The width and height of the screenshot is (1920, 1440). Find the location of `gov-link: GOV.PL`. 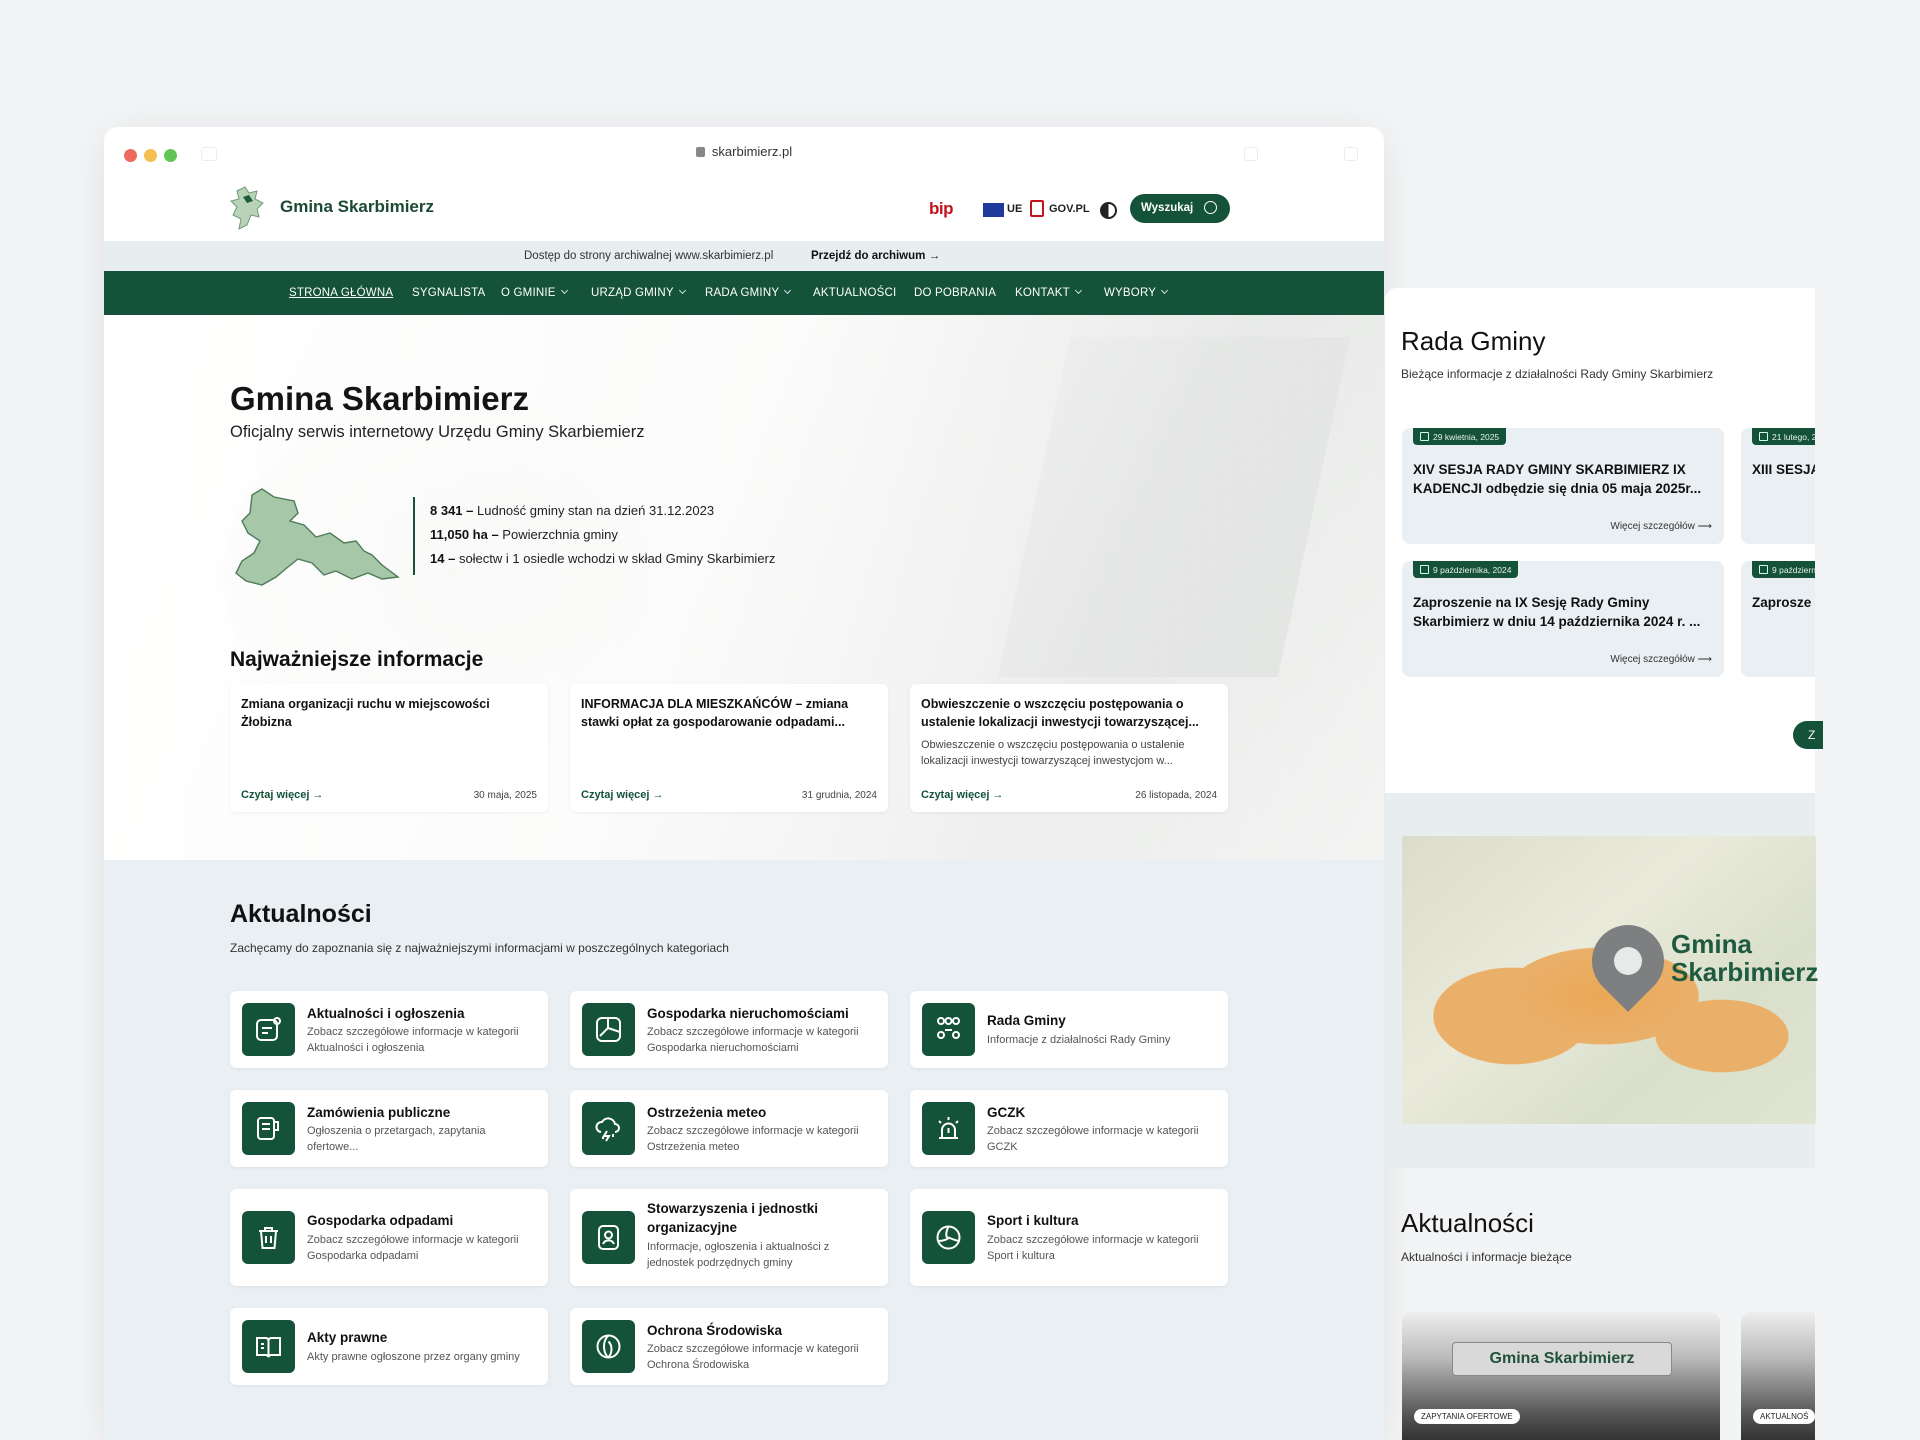

gov-link: GOV.PL is located at coordinates (1069, 209).